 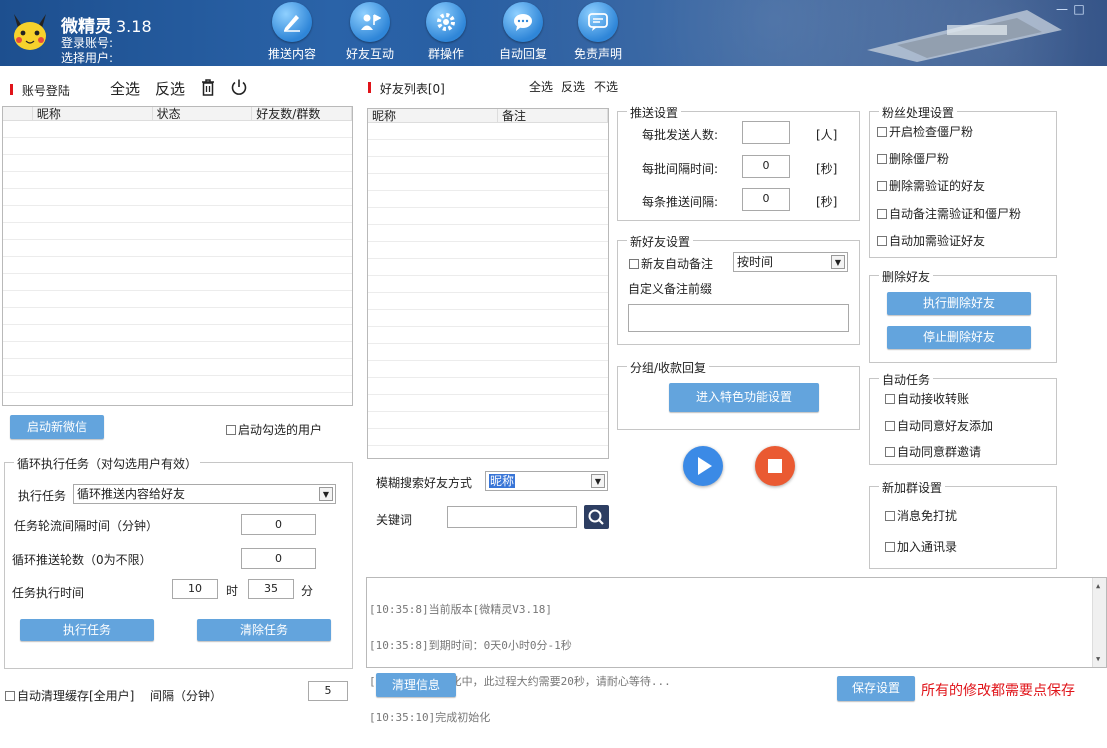 What do you see at coordinates (959, 303) in the screenshot?
I see `exec-delete-button: 执行删除好友` at bounding box center [959, 303].